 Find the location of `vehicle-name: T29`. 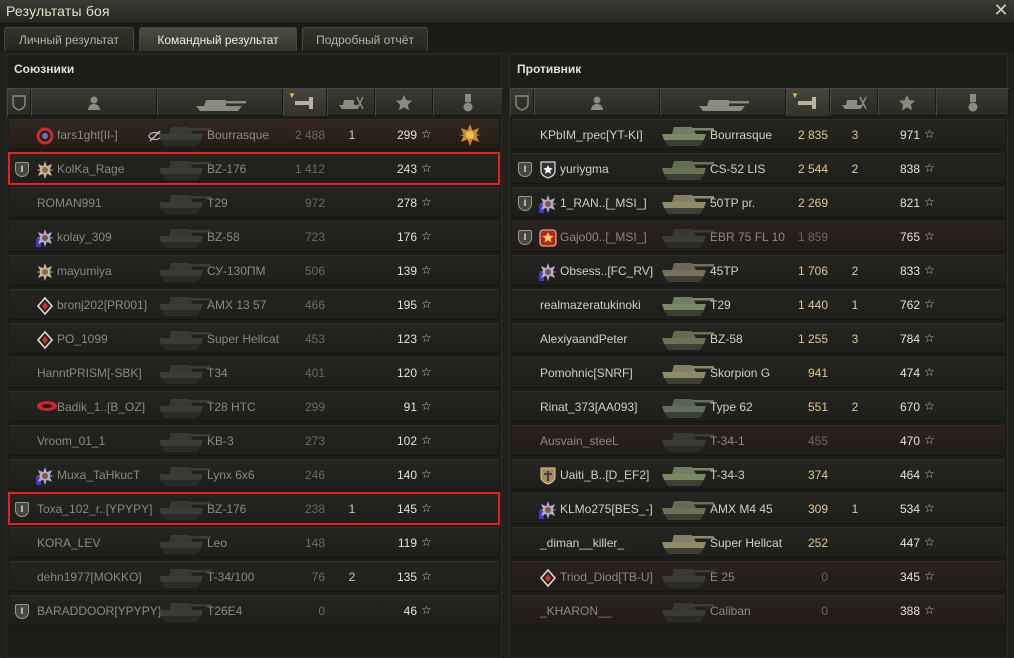

vehicle-name: T29 is located at coordinates (217, 203).